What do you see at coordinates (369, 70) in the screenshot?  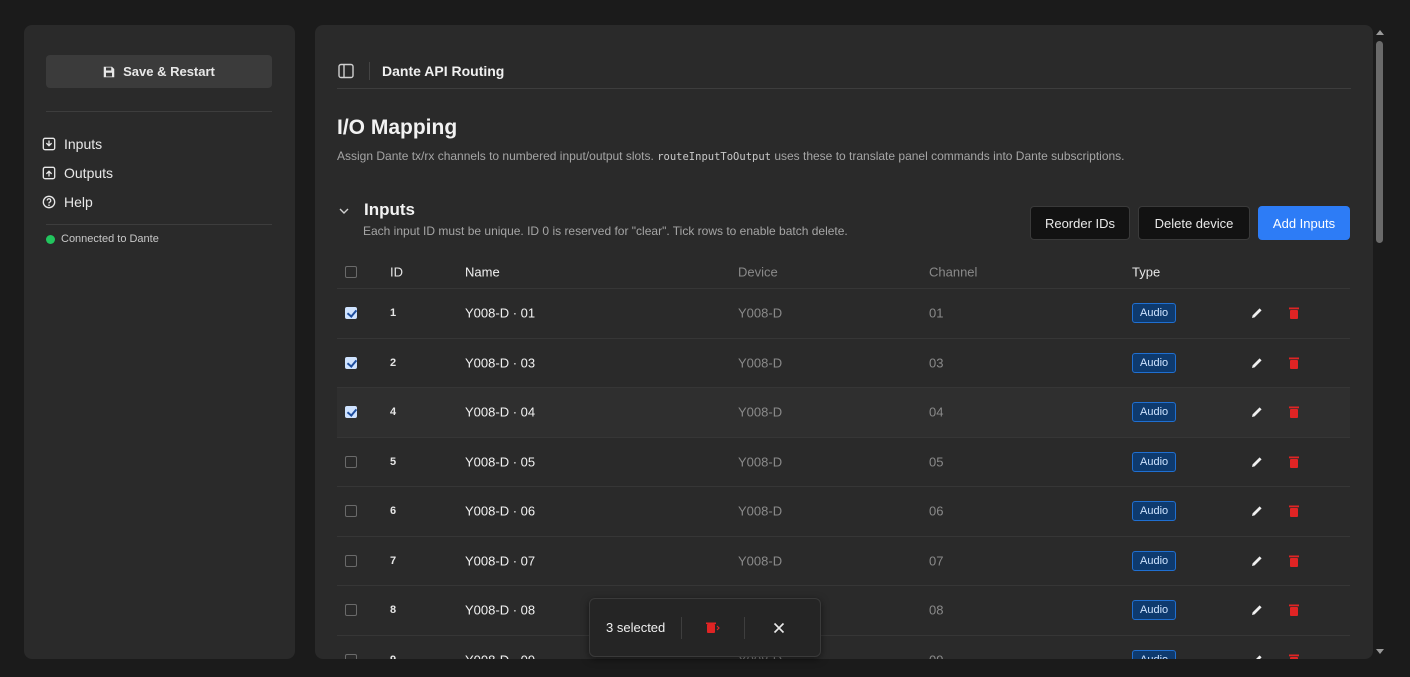 I see `topbar-divider` at bounding box center [369, 70].